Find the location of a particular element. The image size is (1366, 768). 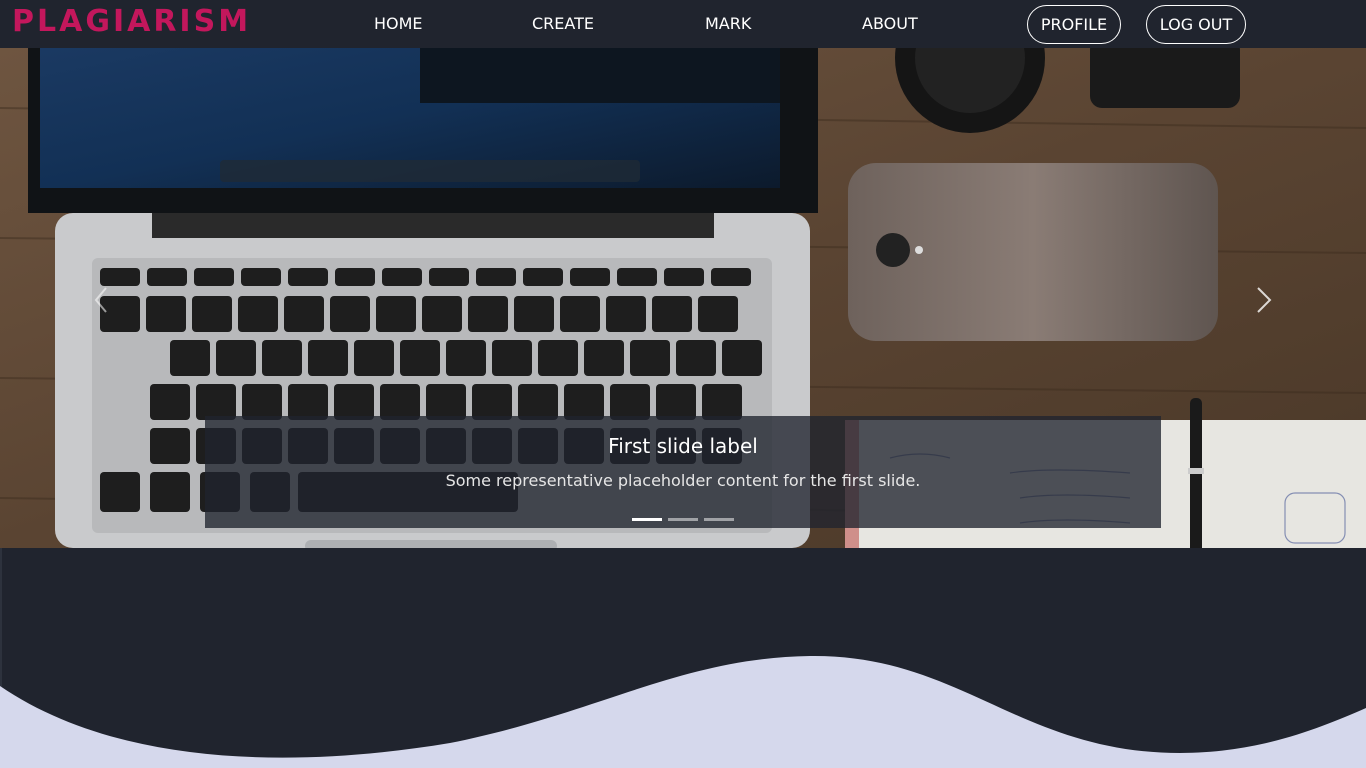

nav-create-link: CREATE is located at coordinates (563, 23).